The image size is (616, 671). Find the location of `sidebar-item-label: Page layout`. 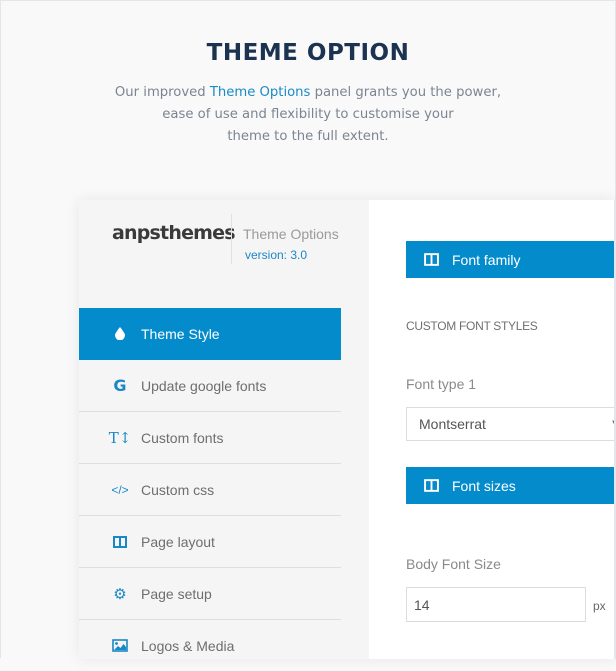

sidebar-item-label: Page layout is located at coordinates (178, 541).